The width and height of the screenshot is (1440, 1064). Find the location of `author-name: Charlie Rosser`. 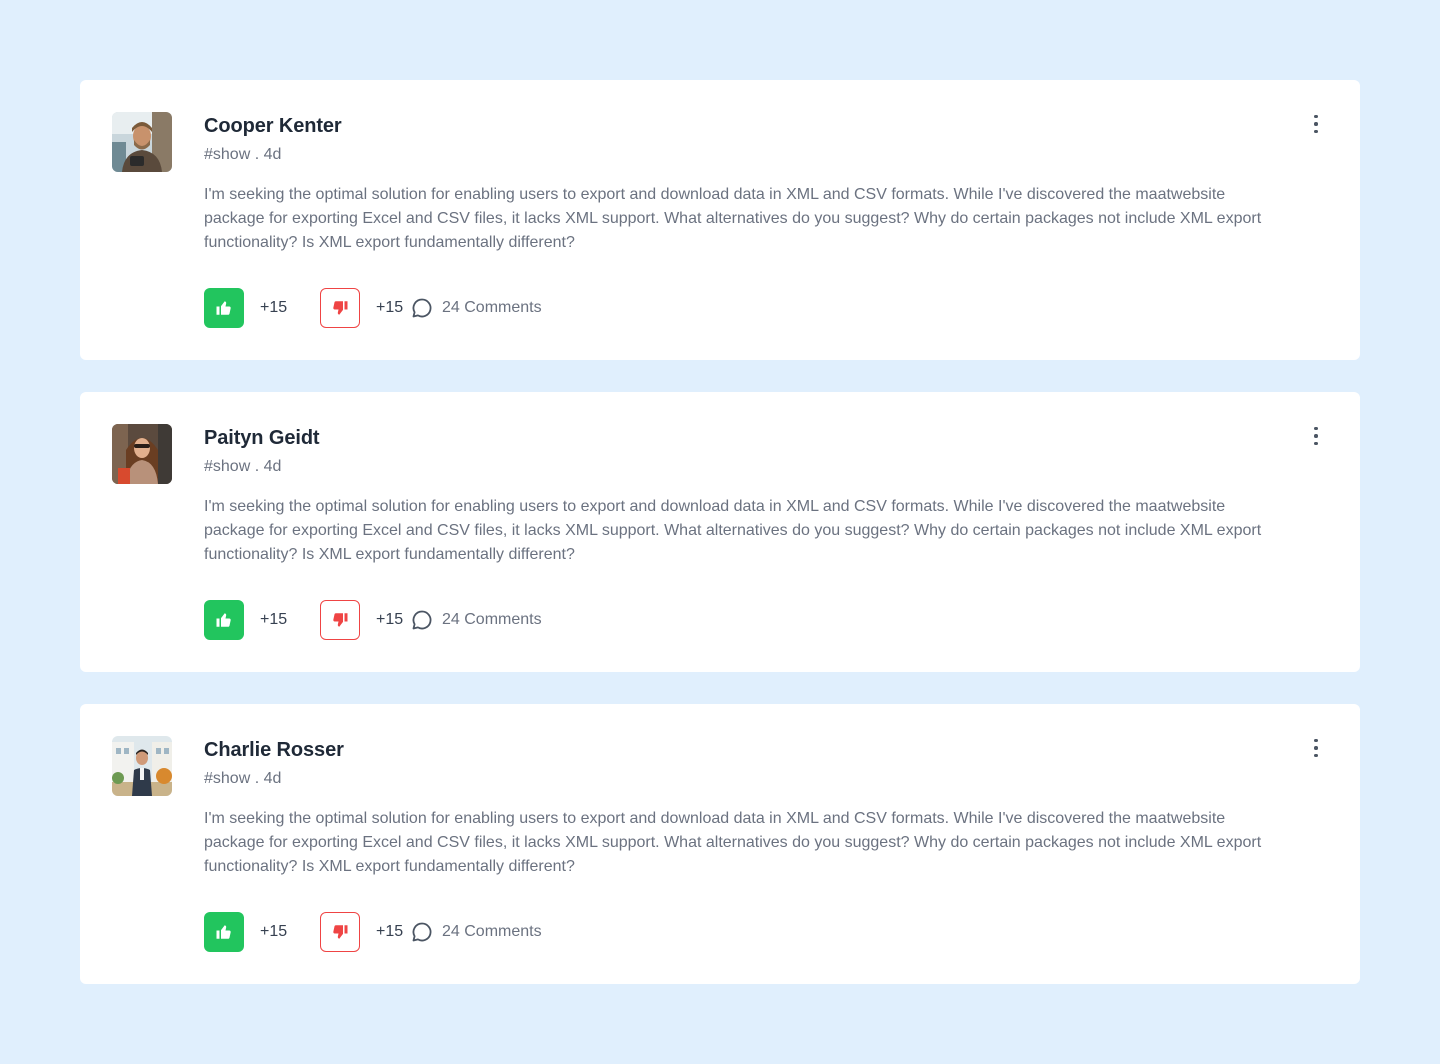

author-name: Charlie Rosser is located at coordinates (734, 750).